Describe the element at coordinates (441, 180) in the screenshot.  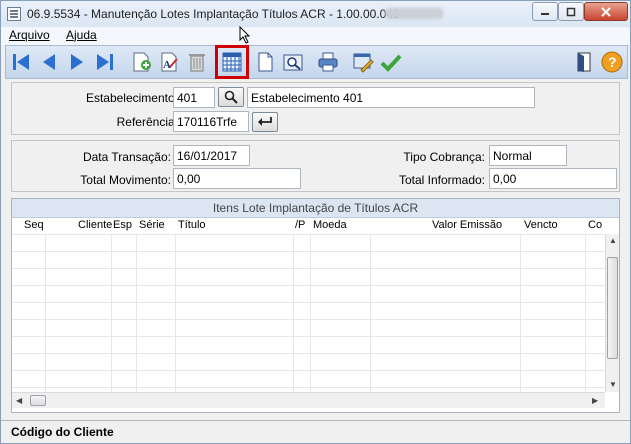
I see `total-informado-label: Total Informado:` at that location.